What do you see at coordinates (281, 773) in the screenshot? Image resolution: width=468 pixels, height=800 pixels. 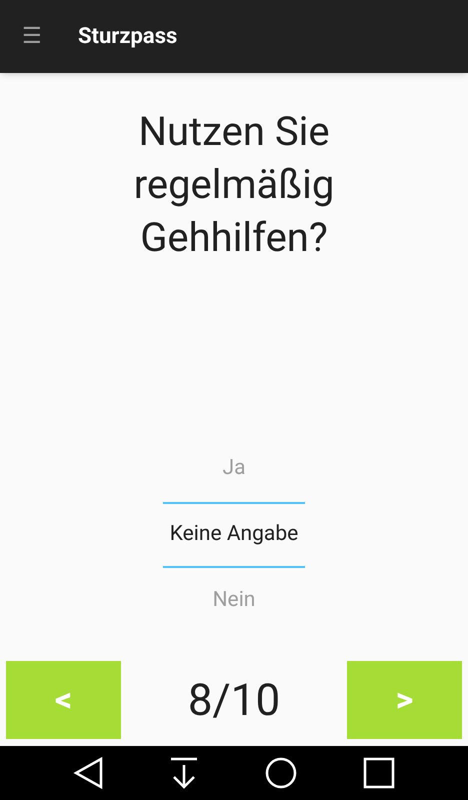 I see `home-circle-icon` at bounding box center [281, 773].